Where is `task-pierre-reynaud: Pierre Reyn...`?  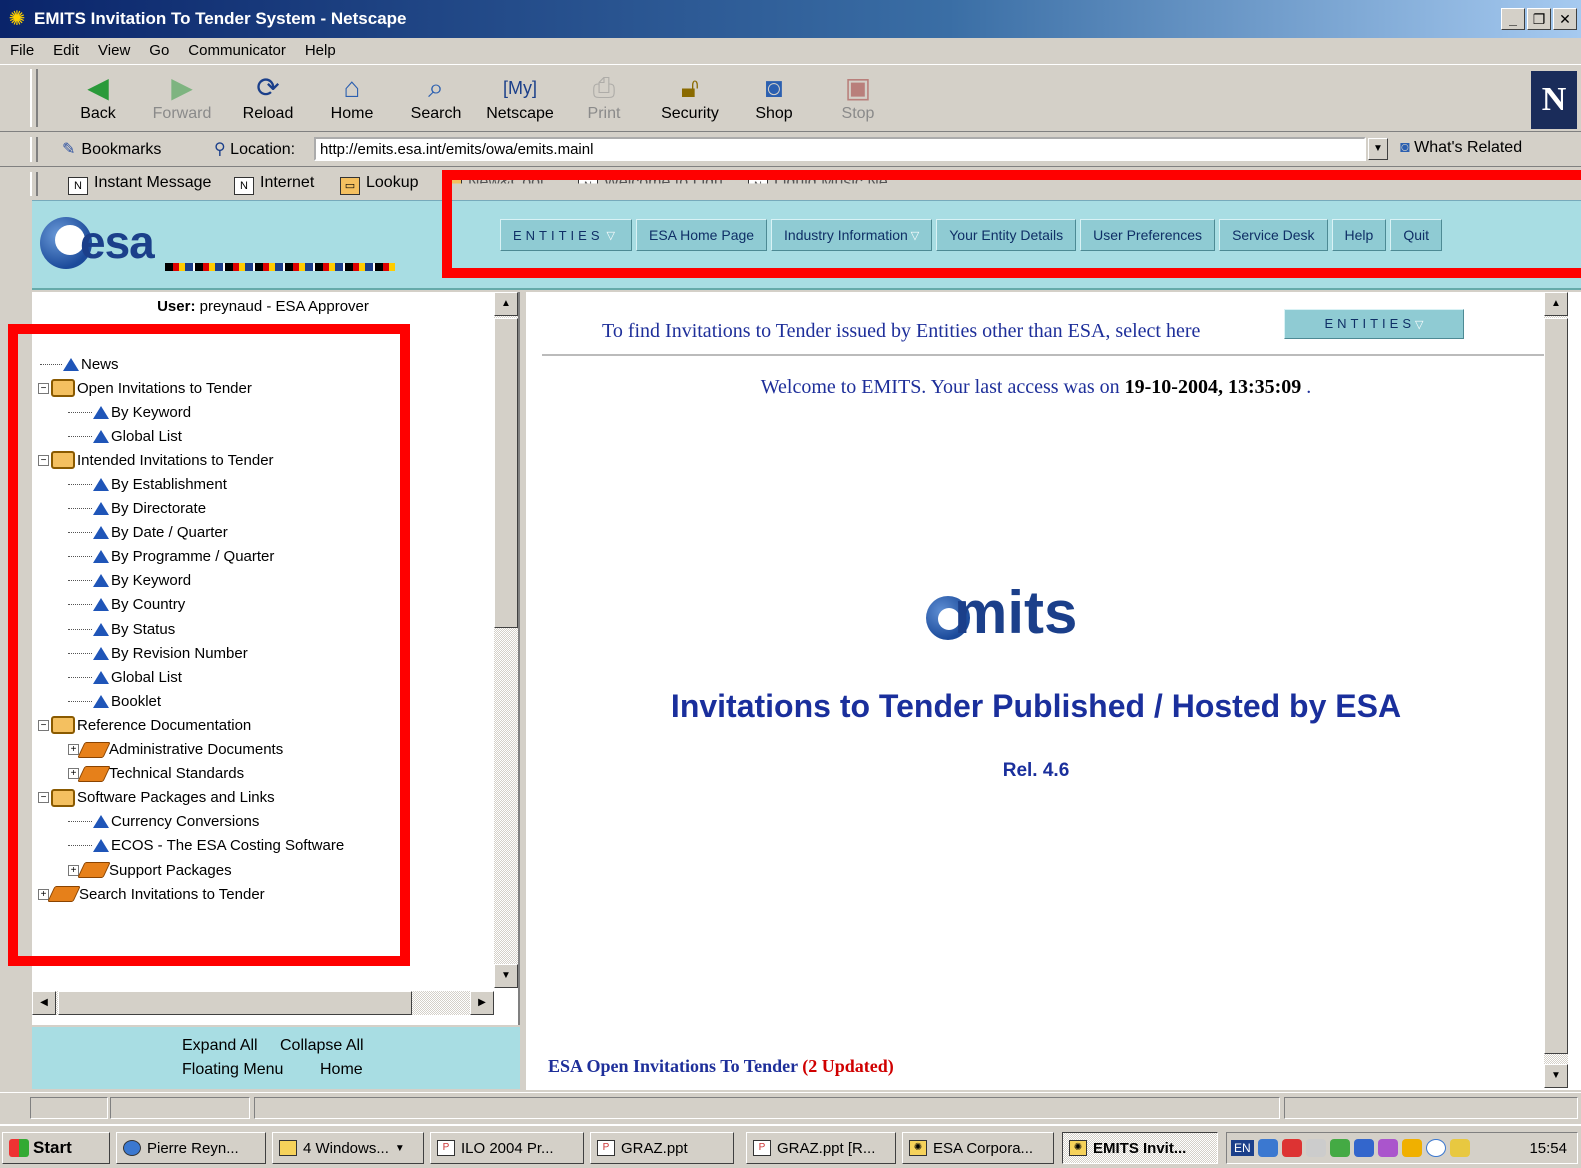 task-pierre-reynaud: Pierre Reyn... is located at coordinates (191, 1148).